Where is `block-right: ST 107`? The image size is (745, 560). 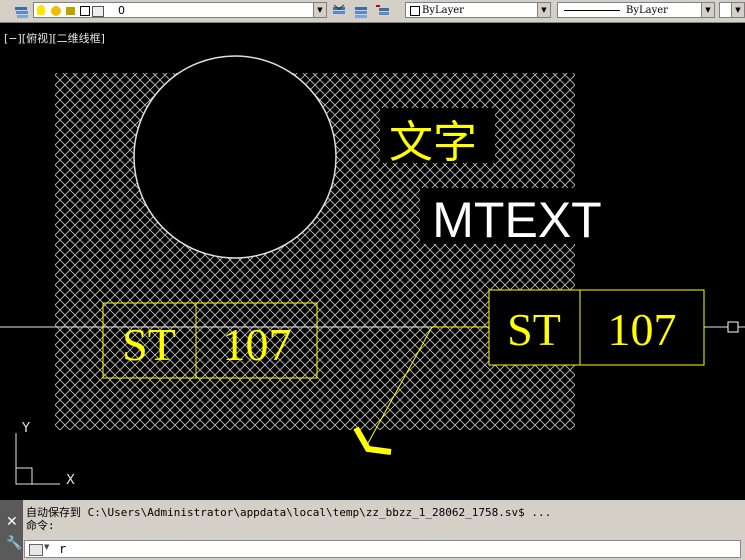 block-right: ST 107 is located at coordinates (596, 327).